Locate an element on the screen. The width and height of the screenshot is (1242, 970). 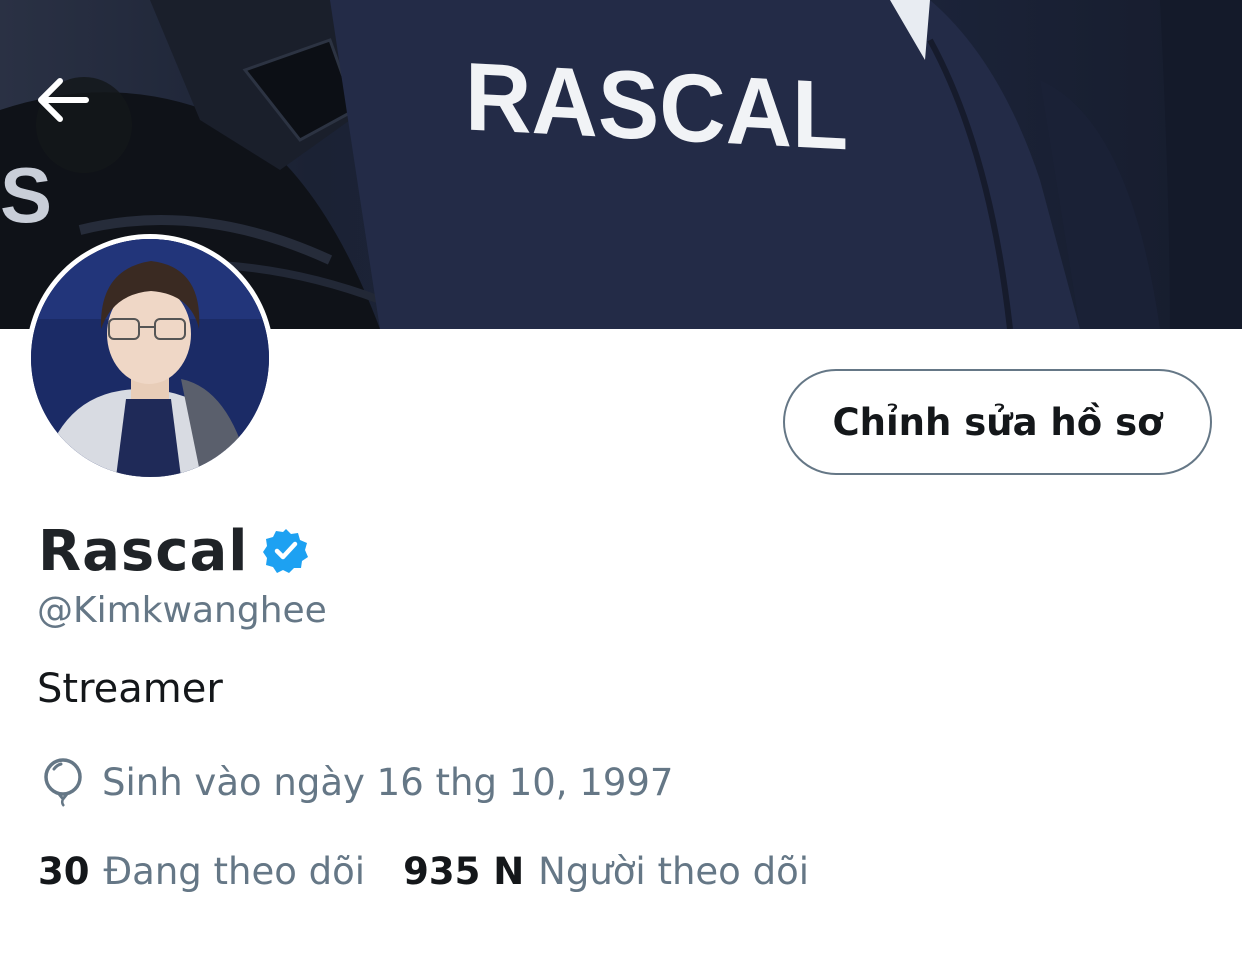
svg-text: RASCAL is located at coordinates (656, 107).